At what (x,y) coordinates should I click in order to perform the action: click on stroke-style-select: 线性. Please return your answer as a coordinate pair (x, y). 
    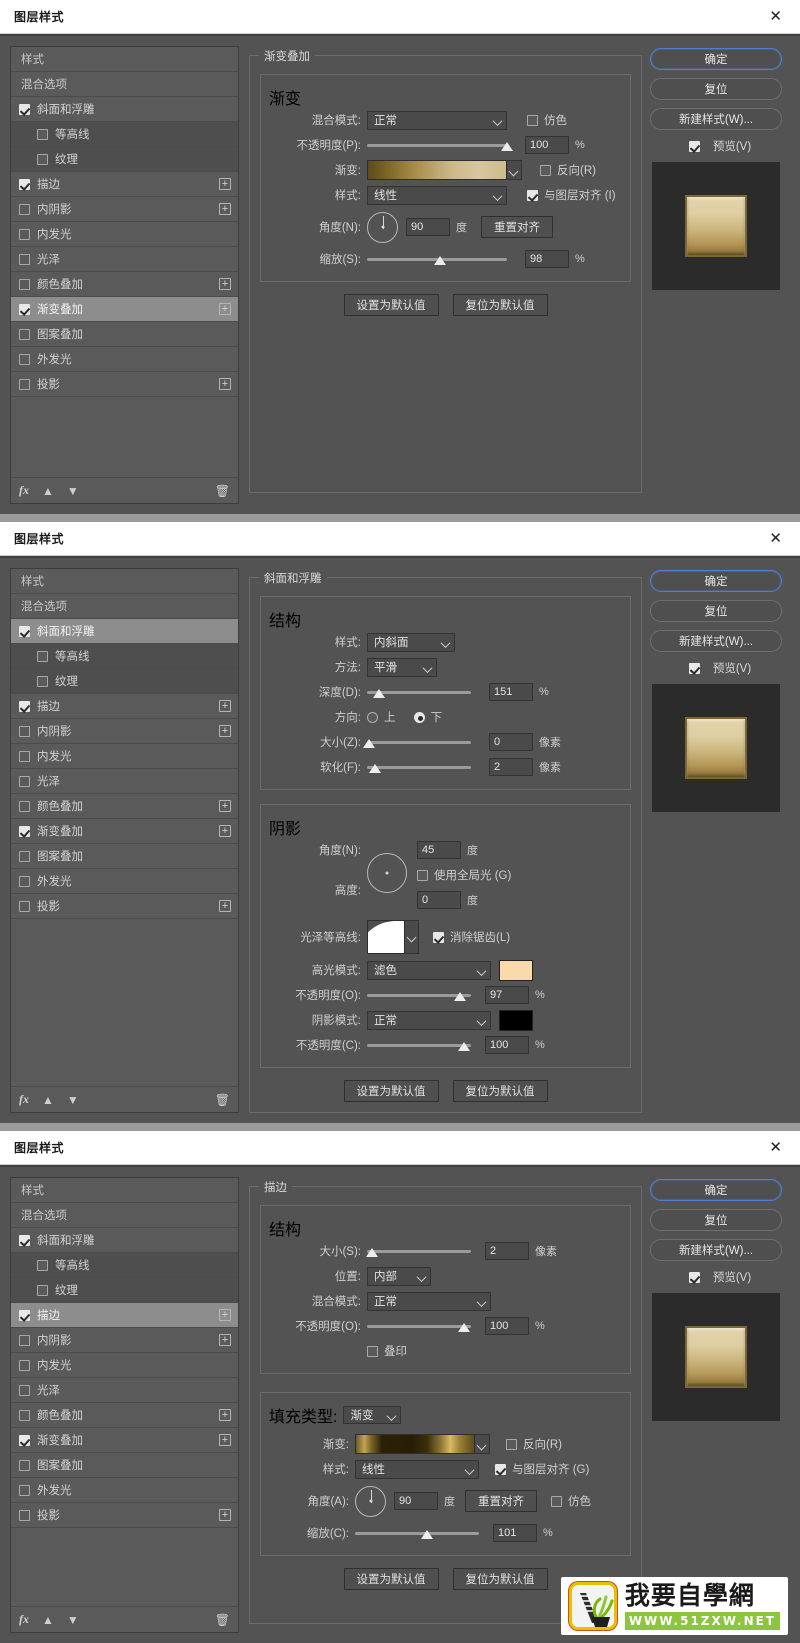
    Looking at the image, I should click on (417, 1469).